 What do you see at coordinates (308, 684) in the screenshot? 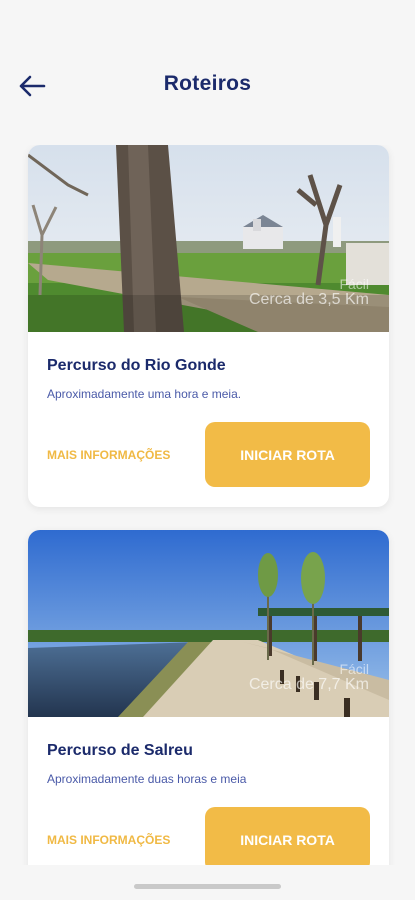
I see `distance-label: Cerca de 7,7 Km` at bounding box center [308, 684].